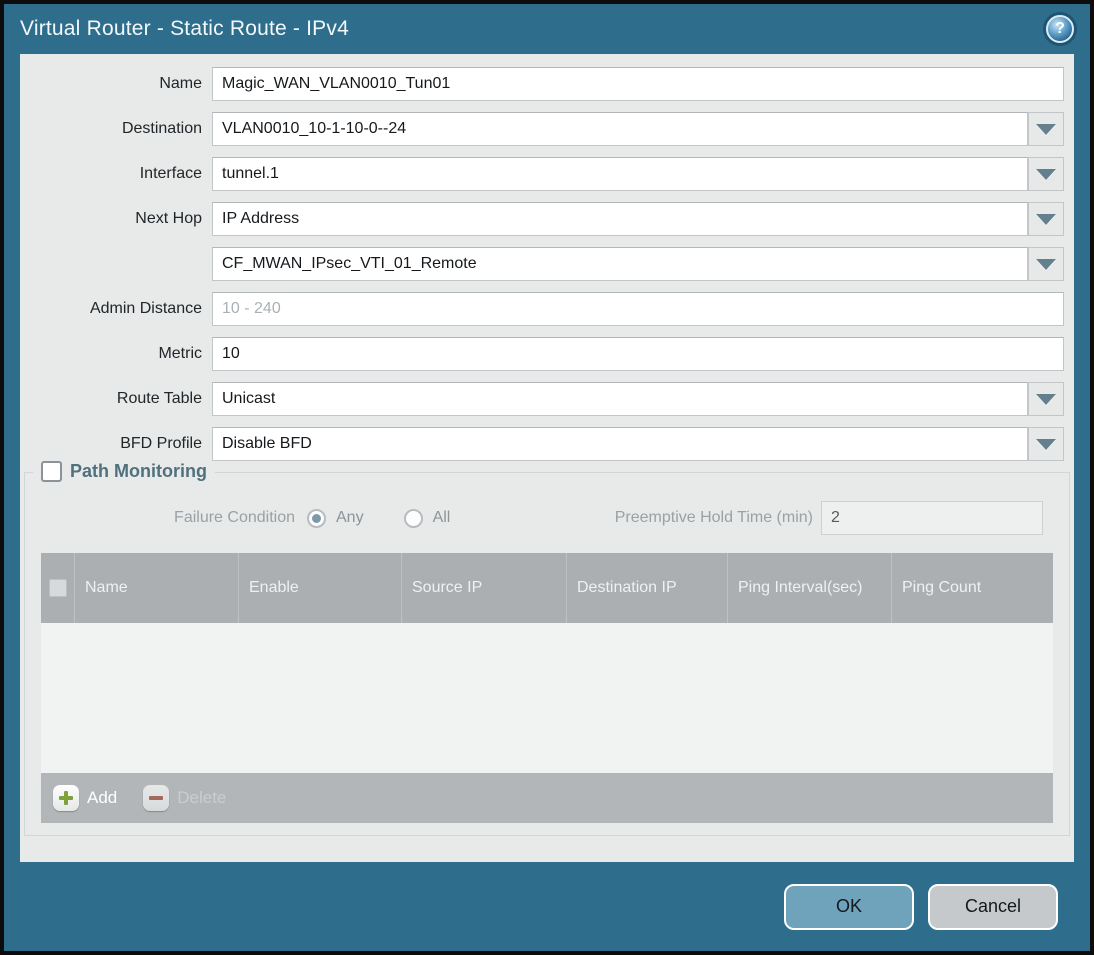 Image resolution: width=1094 pixels, height=955 pixels. Describe the element at coordinates (620, 129) in the screenshot. I see `destination-input` at that location.